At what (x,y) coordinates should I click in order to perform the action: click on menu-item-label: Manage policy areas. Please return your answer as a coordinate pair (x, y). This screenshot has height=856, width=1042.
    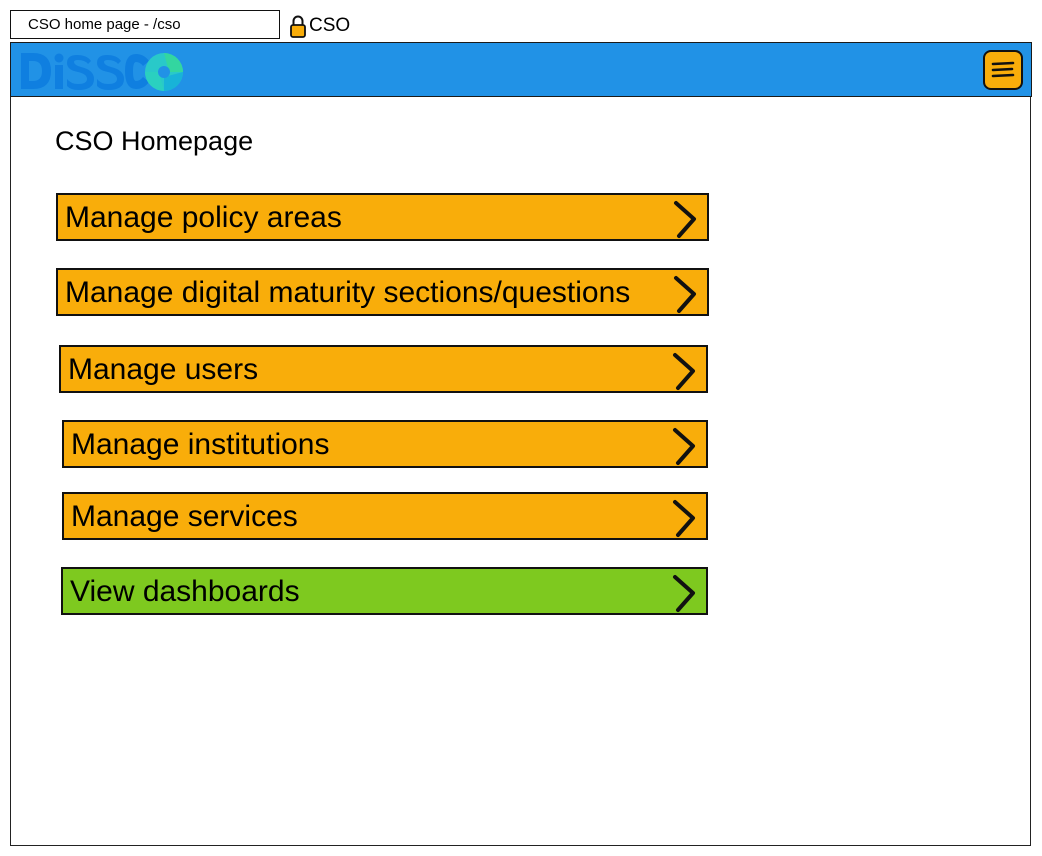
    Looking at the image, I should click on (203, 217).